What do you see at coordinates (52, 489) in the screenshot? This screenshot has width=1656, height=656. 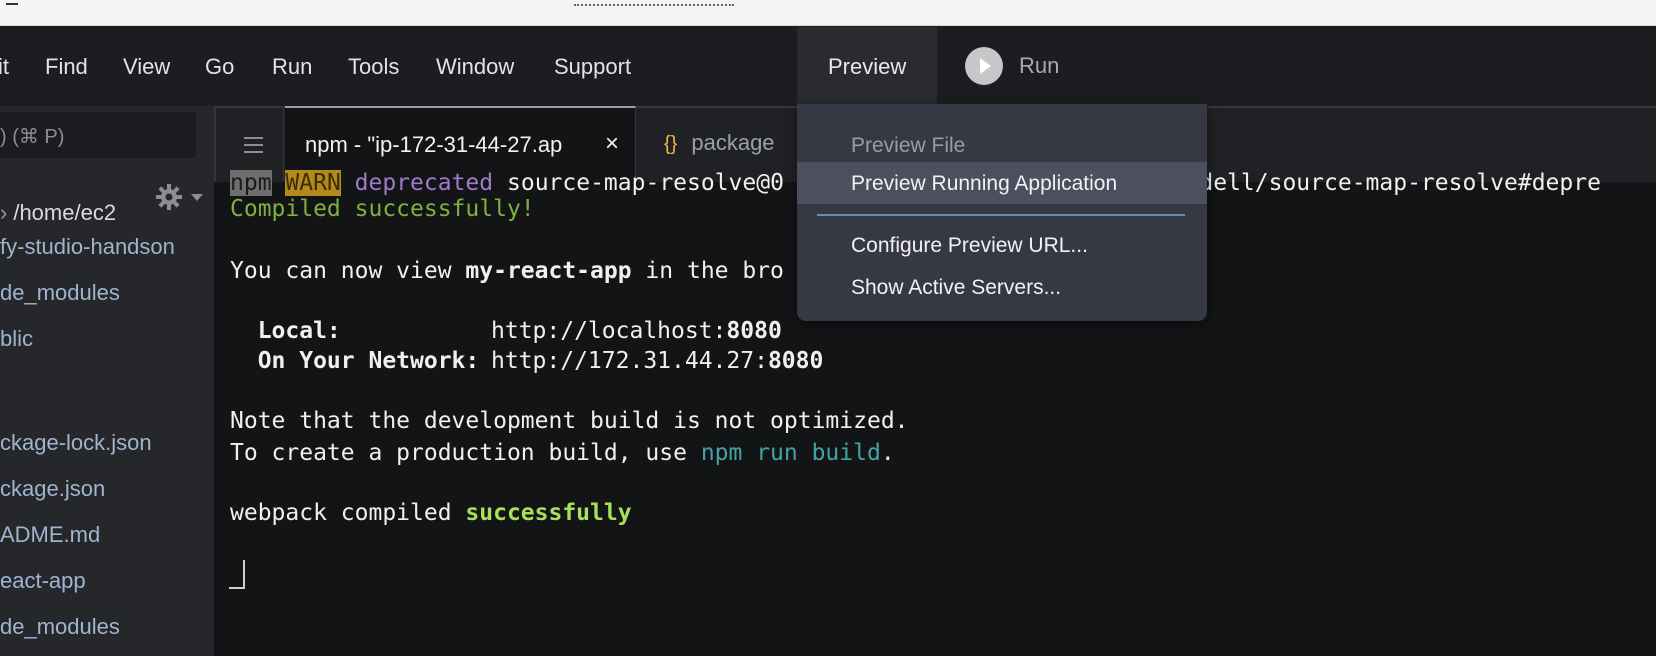 I see `tree-item: ckage.json` at bounding box center [52, 489].